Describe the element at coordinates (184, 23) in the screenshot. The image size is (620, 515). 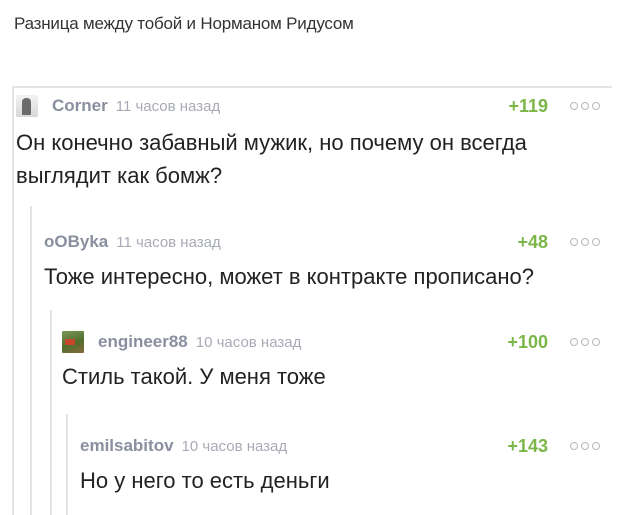
I see `page-title: Разница между тобой и Норманом Ридусом` at that location.